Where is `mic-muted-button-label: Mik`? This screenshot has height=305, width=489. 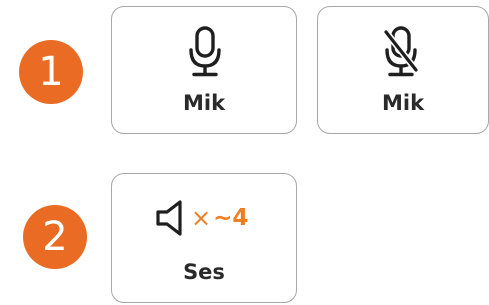
mic-muted-button-label: Mik is located at coordinates (403, 103).